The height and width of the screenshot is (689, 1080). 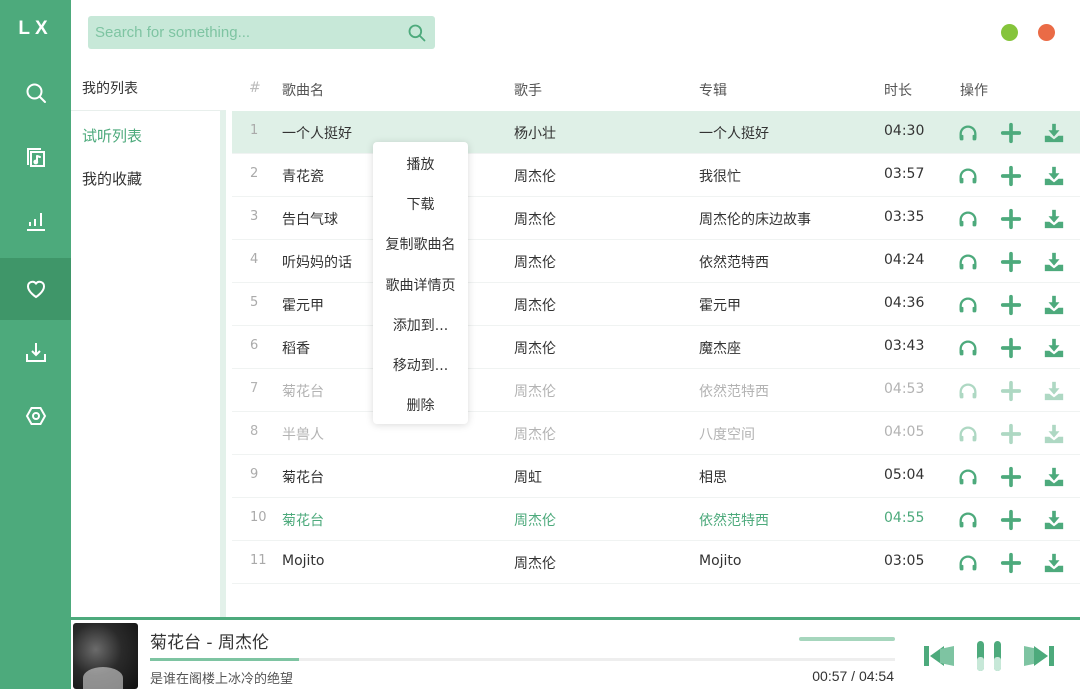 What do you see at coordinates (1039, 658) in the screenshot?
I see `next-button` at bounding box center [1039, 658].